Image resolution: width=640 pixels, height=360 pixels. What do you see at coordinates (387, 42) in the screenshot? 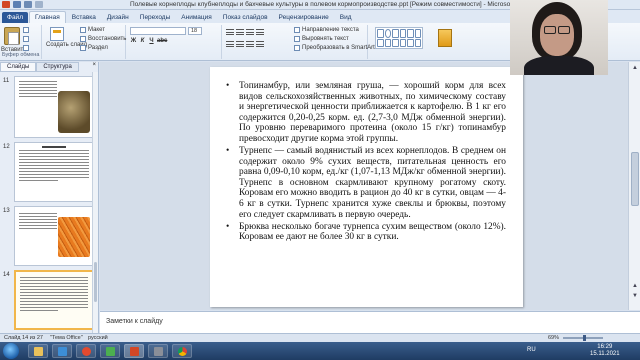
I see `shape-brace-icon` at bounding box center [387, 42].